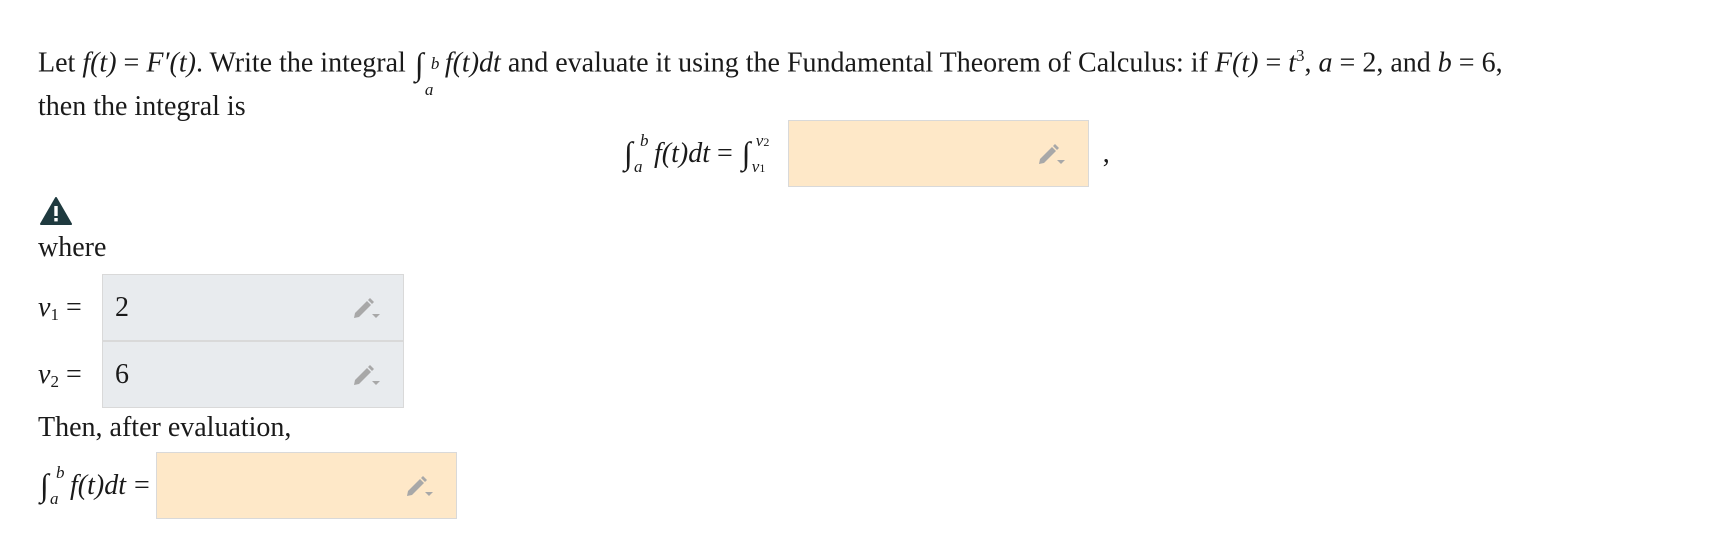 The height and width of the screenshot is (535, 1735). Describe the element at coordinates (44, 374) in the screenshot. I see `v2-var: v` at that location.